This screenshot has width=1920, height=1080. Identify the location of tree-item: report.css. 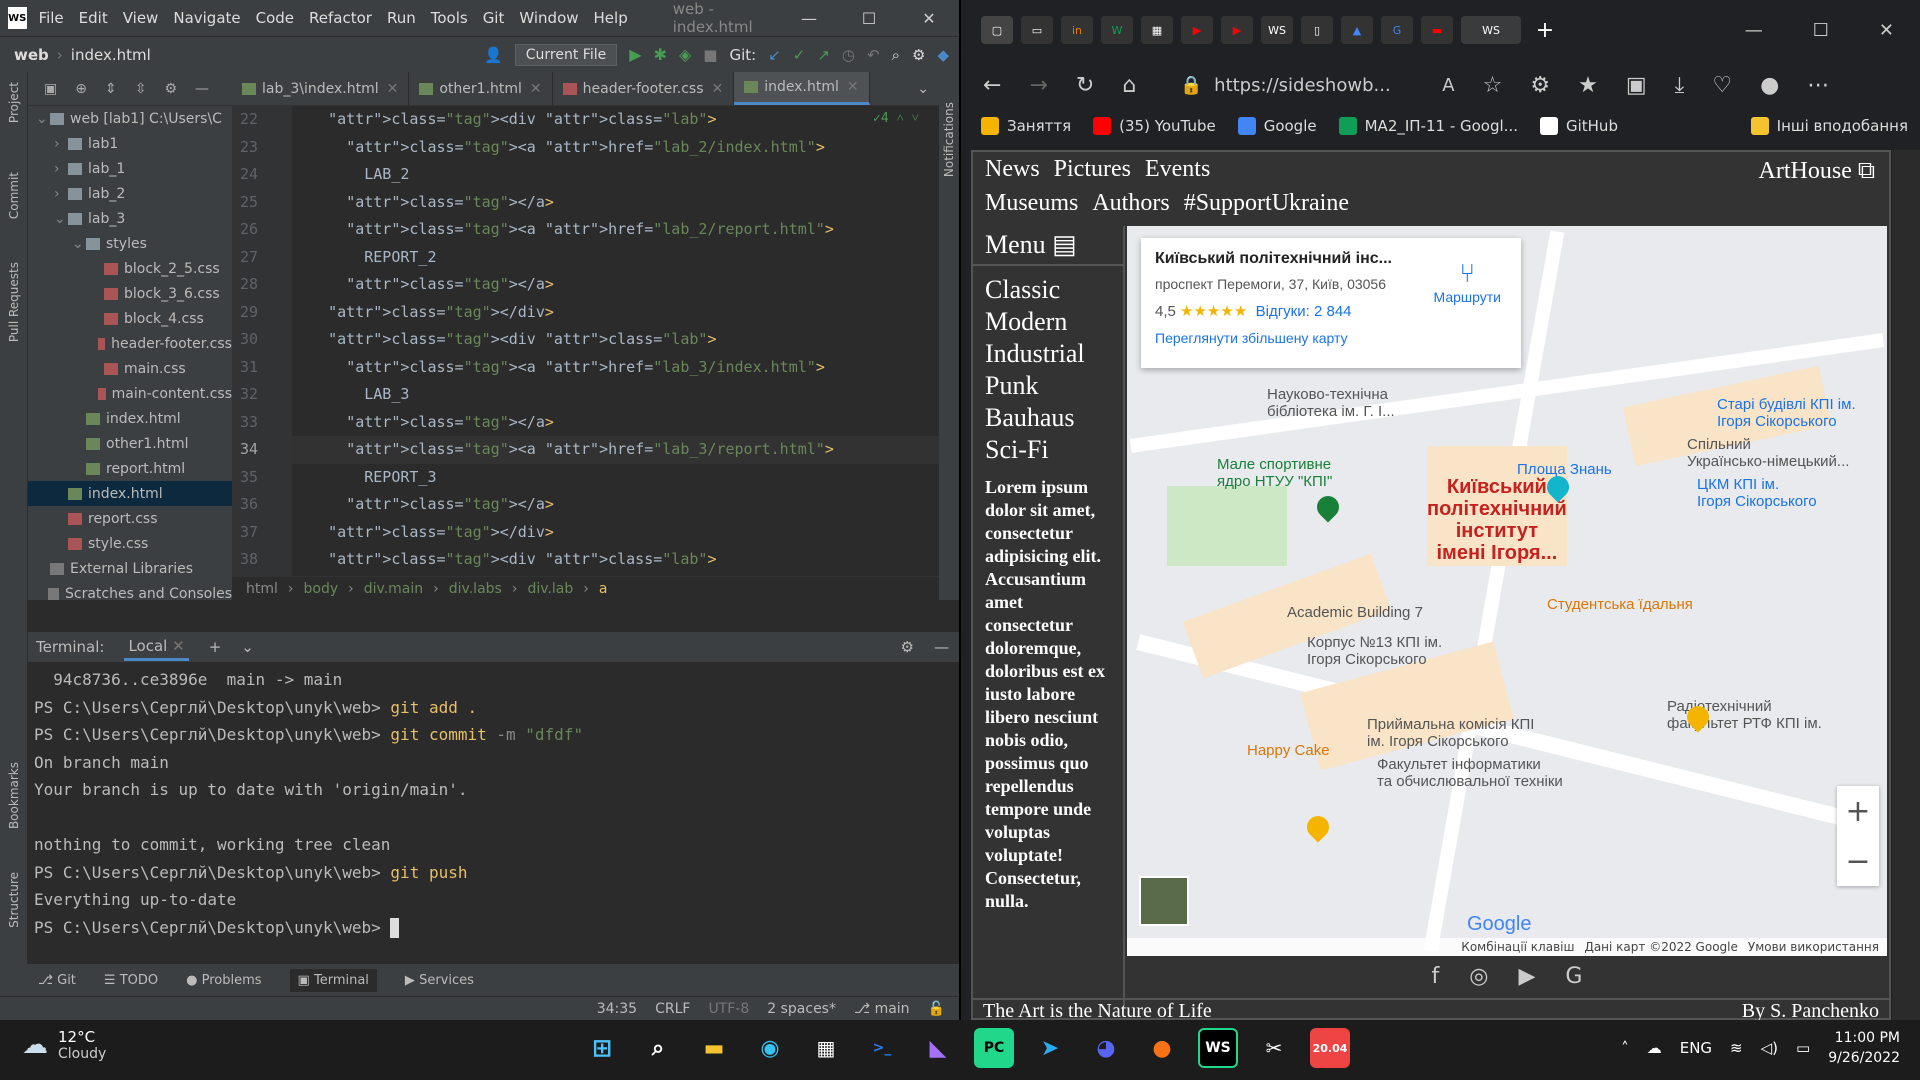
(130, 518).